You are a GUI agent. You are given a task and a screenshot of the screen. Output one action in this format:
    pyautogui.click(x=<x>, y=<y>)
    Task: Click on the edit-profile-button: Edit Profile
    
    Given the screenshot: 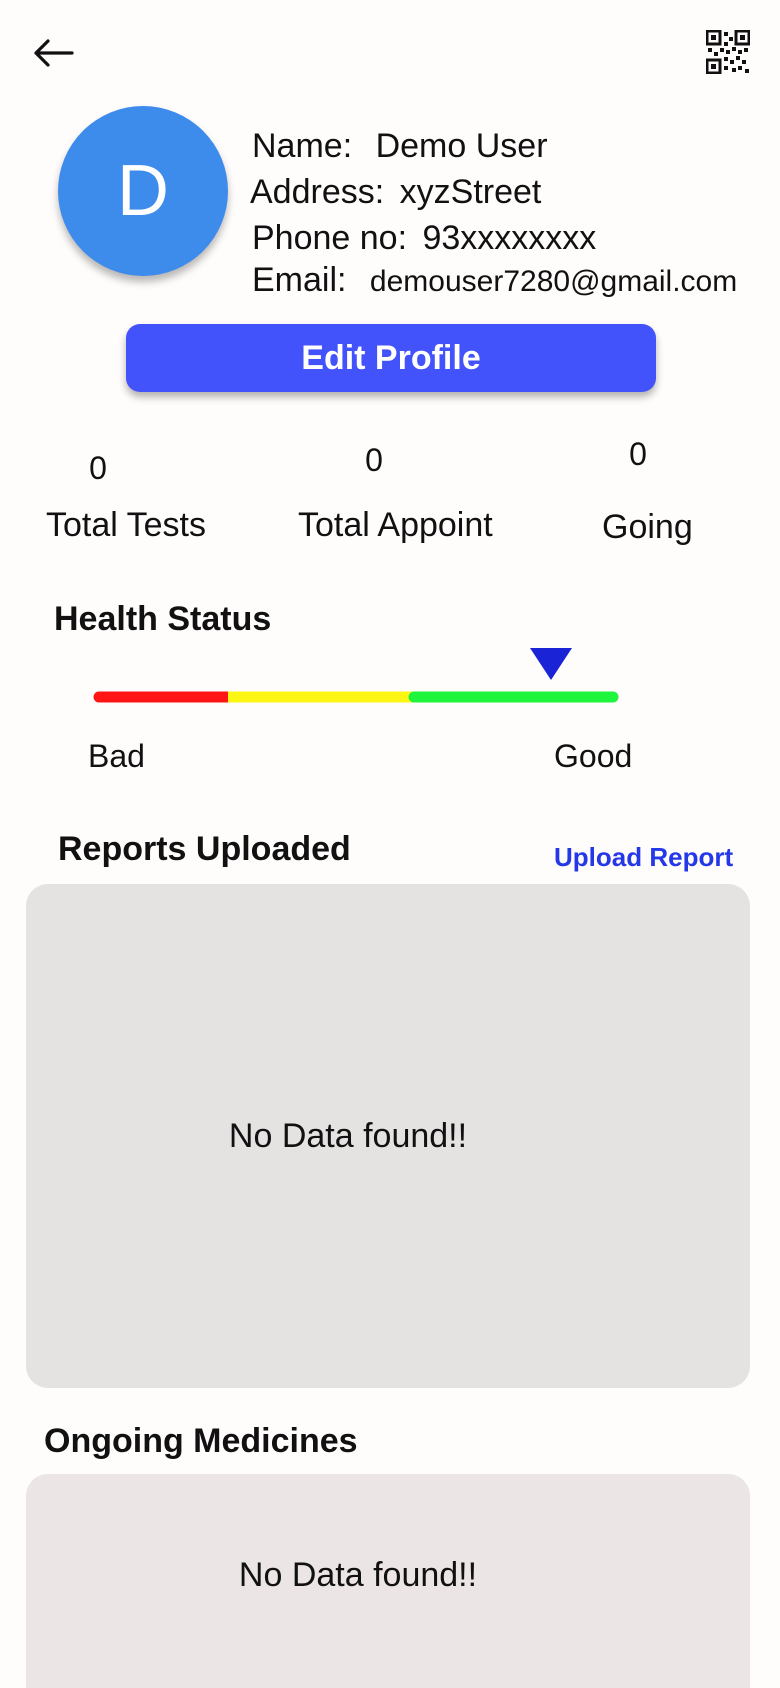 What is the action you would take?
    pyautogui.click(x=391, y=358)
    